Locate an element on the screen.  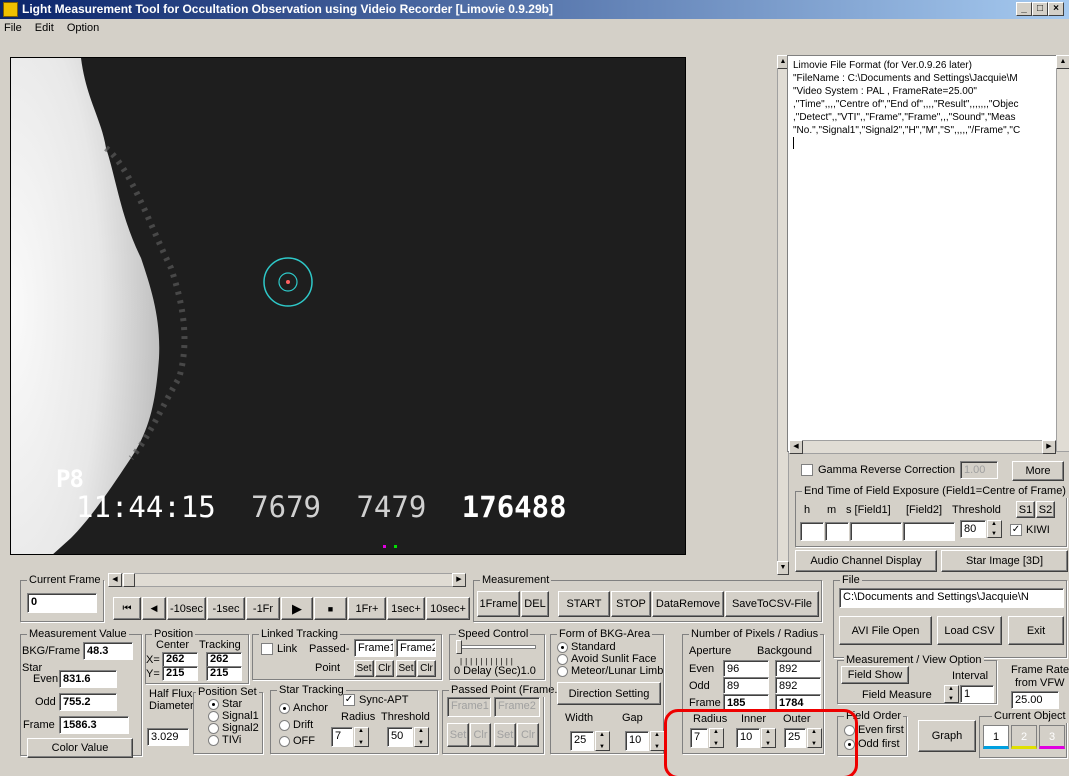
log-scroll-right-icon: ▶ is located at coordinates (1049, 447).